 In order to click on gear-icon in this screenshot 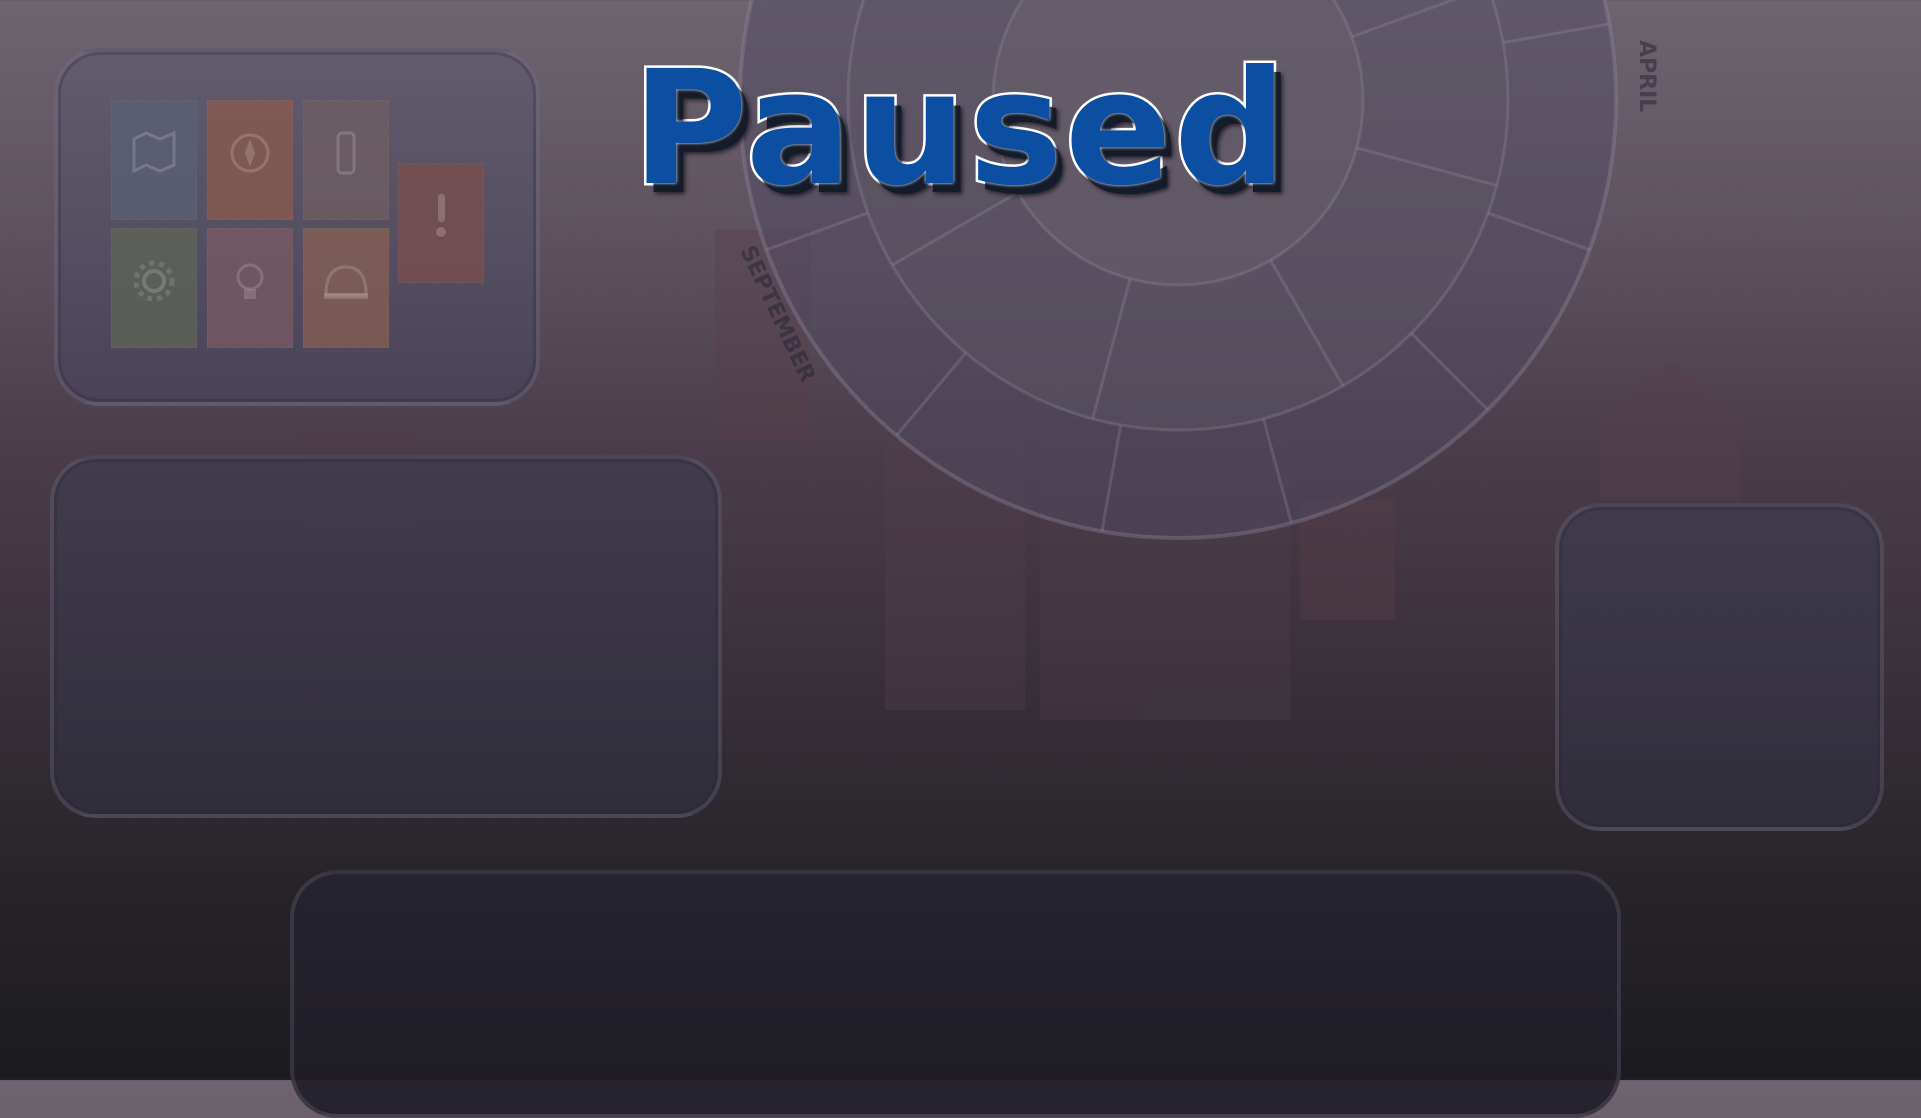, I will do `click(154, 281)`.